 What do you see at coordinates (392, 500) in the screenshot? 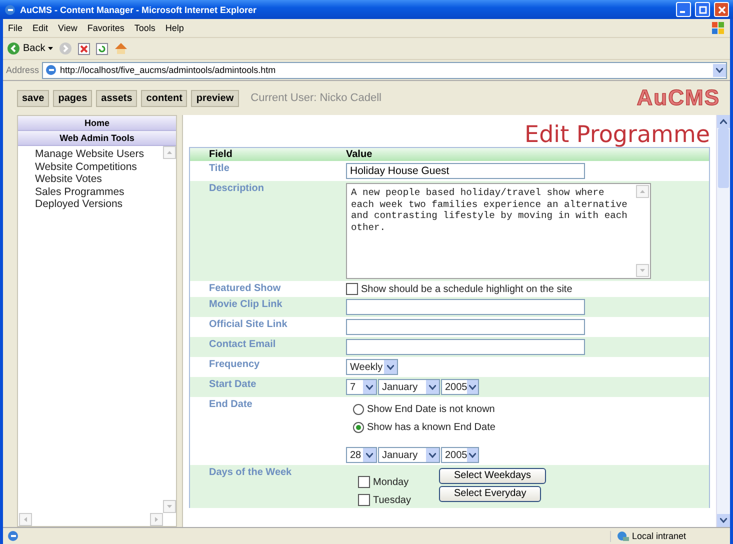
I see `day-label: Tuesday` at bounding box center [392, 500].